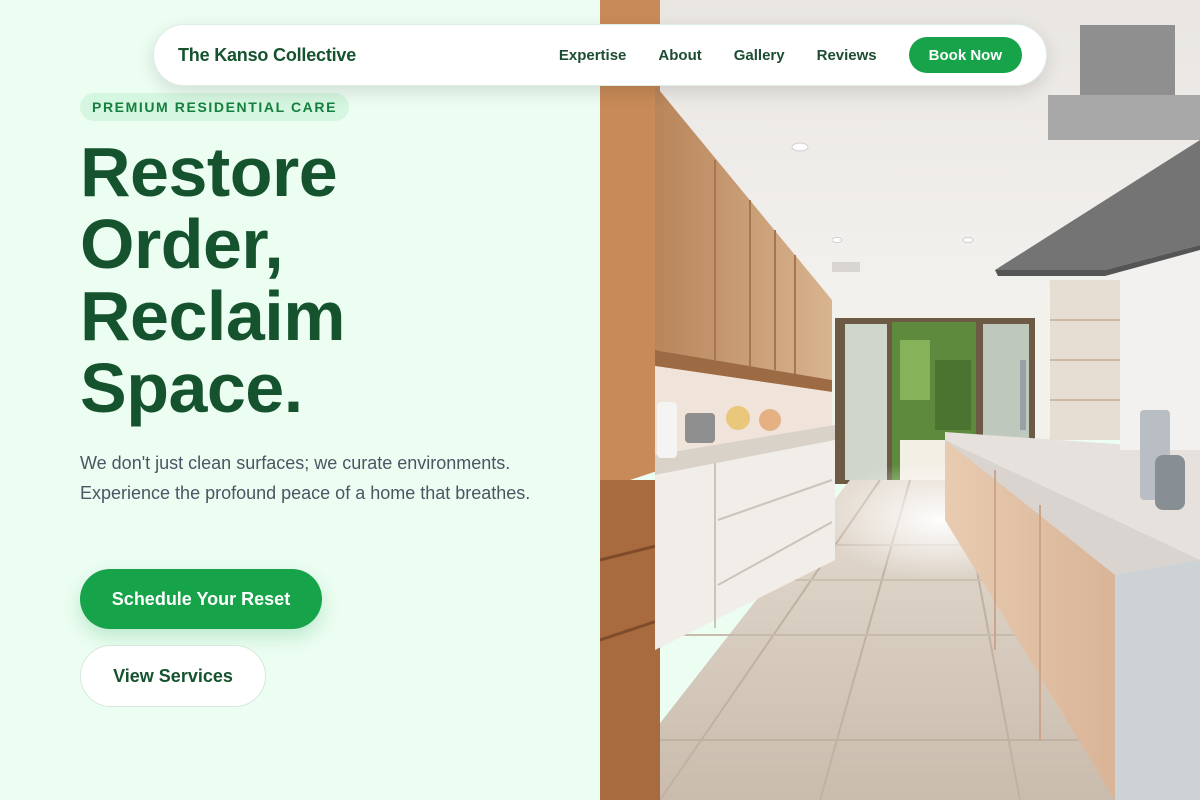 The image size is (1200, 800). Describe the element at coordinates (182, 244) in the screenshot. I see `headline-line-2: Order,` at that location.